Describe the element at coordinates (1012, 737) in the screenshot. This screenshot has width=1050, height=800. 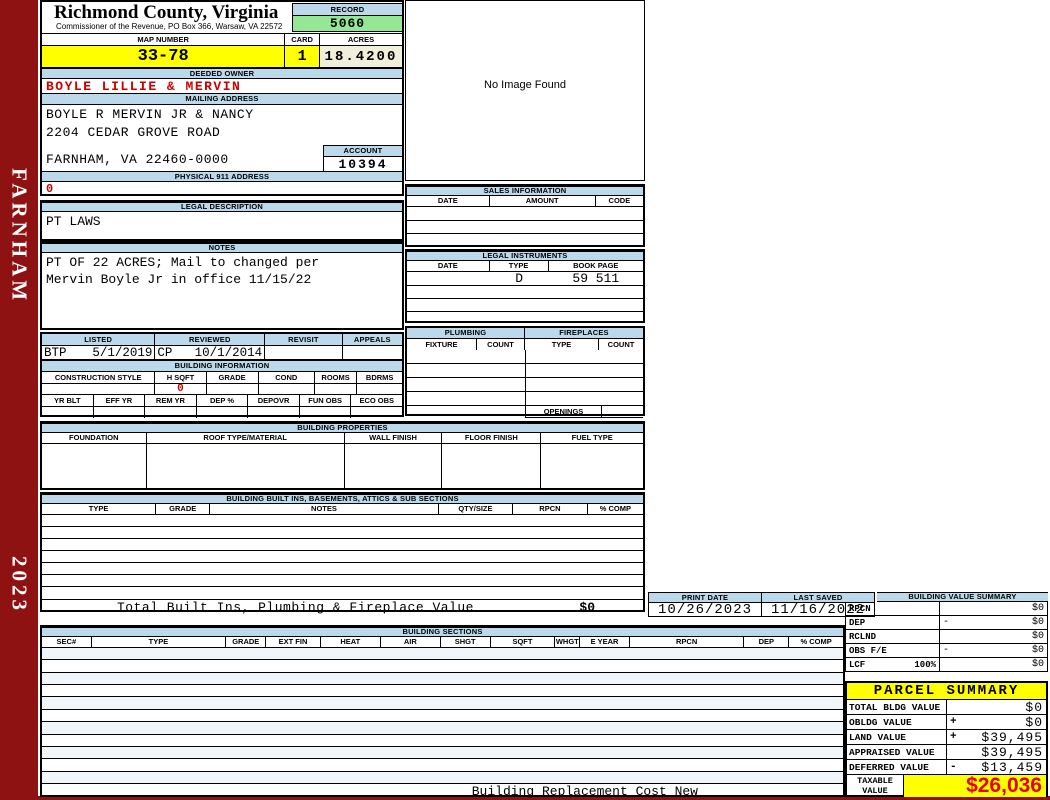
I see `ps-value-land: $39,495` at that location.